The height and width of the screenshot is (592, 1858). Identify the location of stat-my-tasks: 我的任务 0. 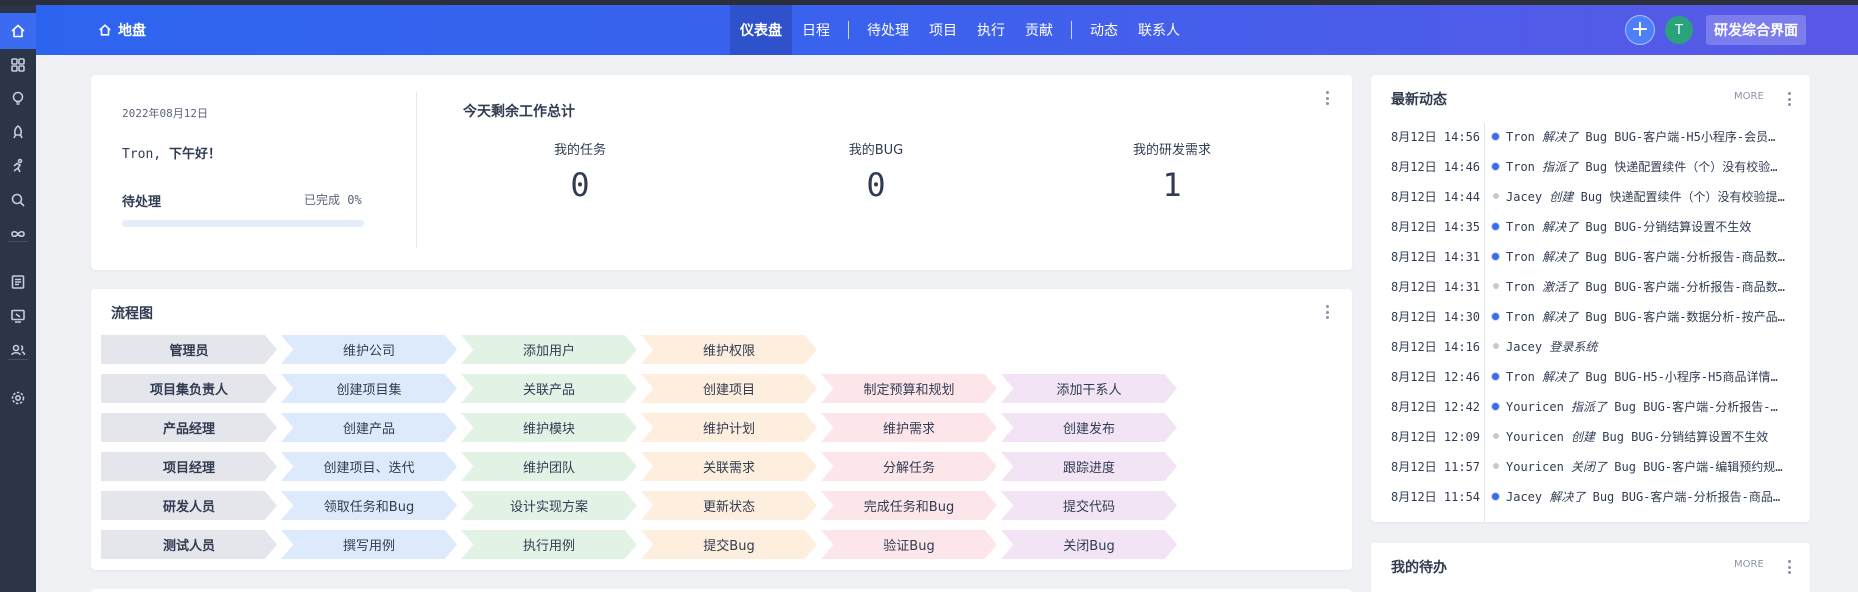
(580, 171).